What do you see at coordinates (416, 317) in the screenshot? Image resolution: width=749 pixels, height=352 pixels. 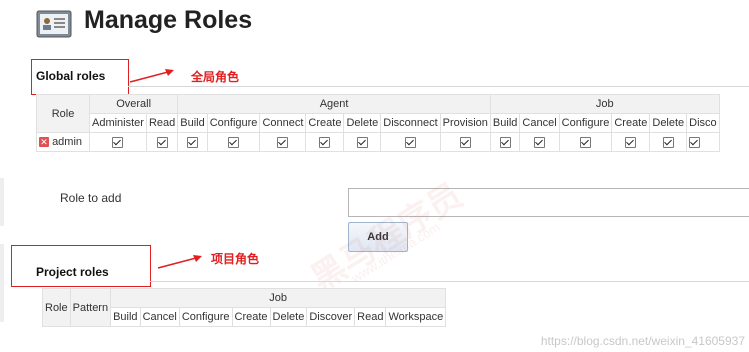 I see `project-perm-workspace: Workspace` at bounding box center [416, 317].